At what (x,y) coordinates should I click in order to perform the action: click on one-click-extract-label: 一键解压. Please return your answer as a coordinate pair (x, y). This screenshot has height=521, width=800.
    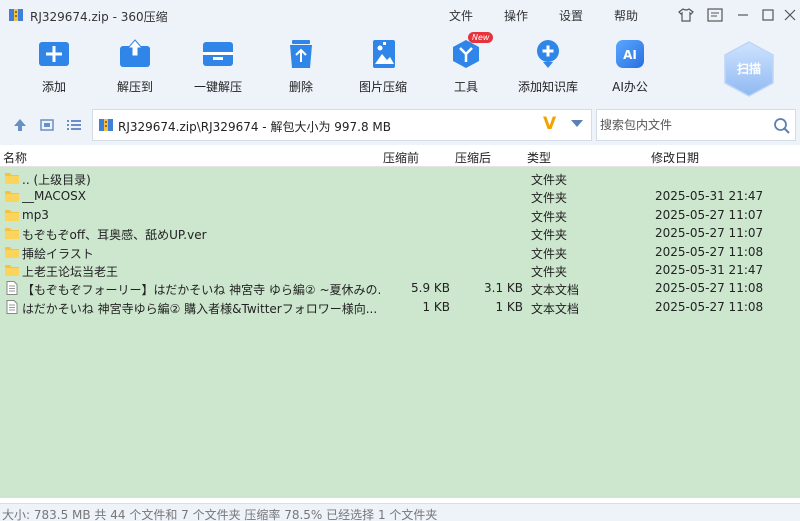
    Looking at the image, I should click on (217, 87).